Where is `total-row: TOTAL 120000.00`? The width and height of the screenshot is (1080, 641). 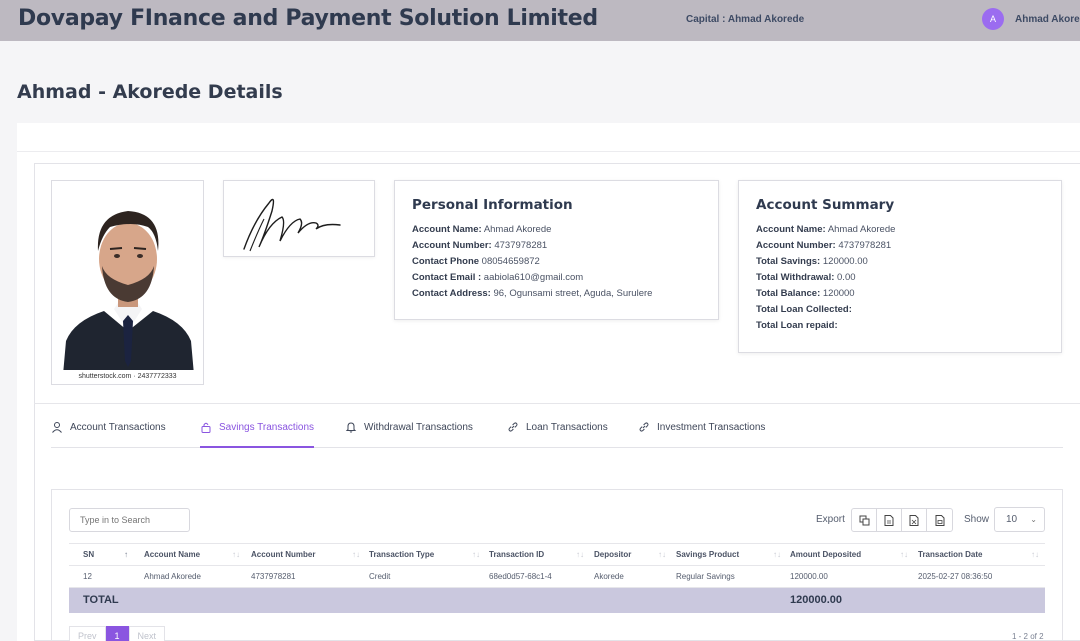 total-row: TOTAL 120000.00 is located at coordinates (557, 600).